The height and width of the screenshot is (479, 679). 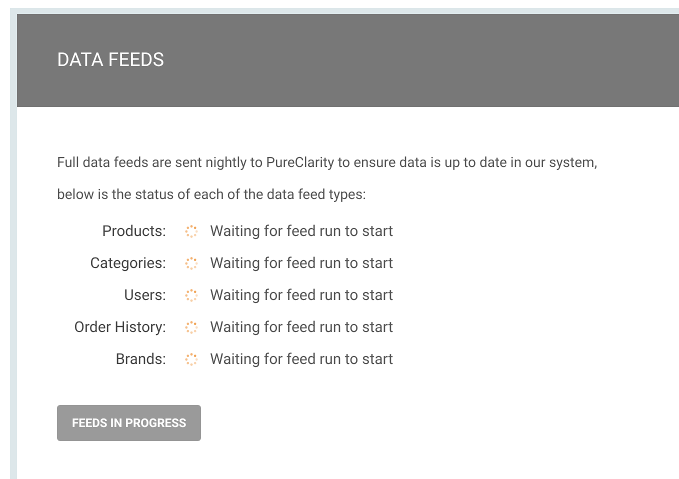 I want to click on feed-label: Products:, so click(x=133, y=231).